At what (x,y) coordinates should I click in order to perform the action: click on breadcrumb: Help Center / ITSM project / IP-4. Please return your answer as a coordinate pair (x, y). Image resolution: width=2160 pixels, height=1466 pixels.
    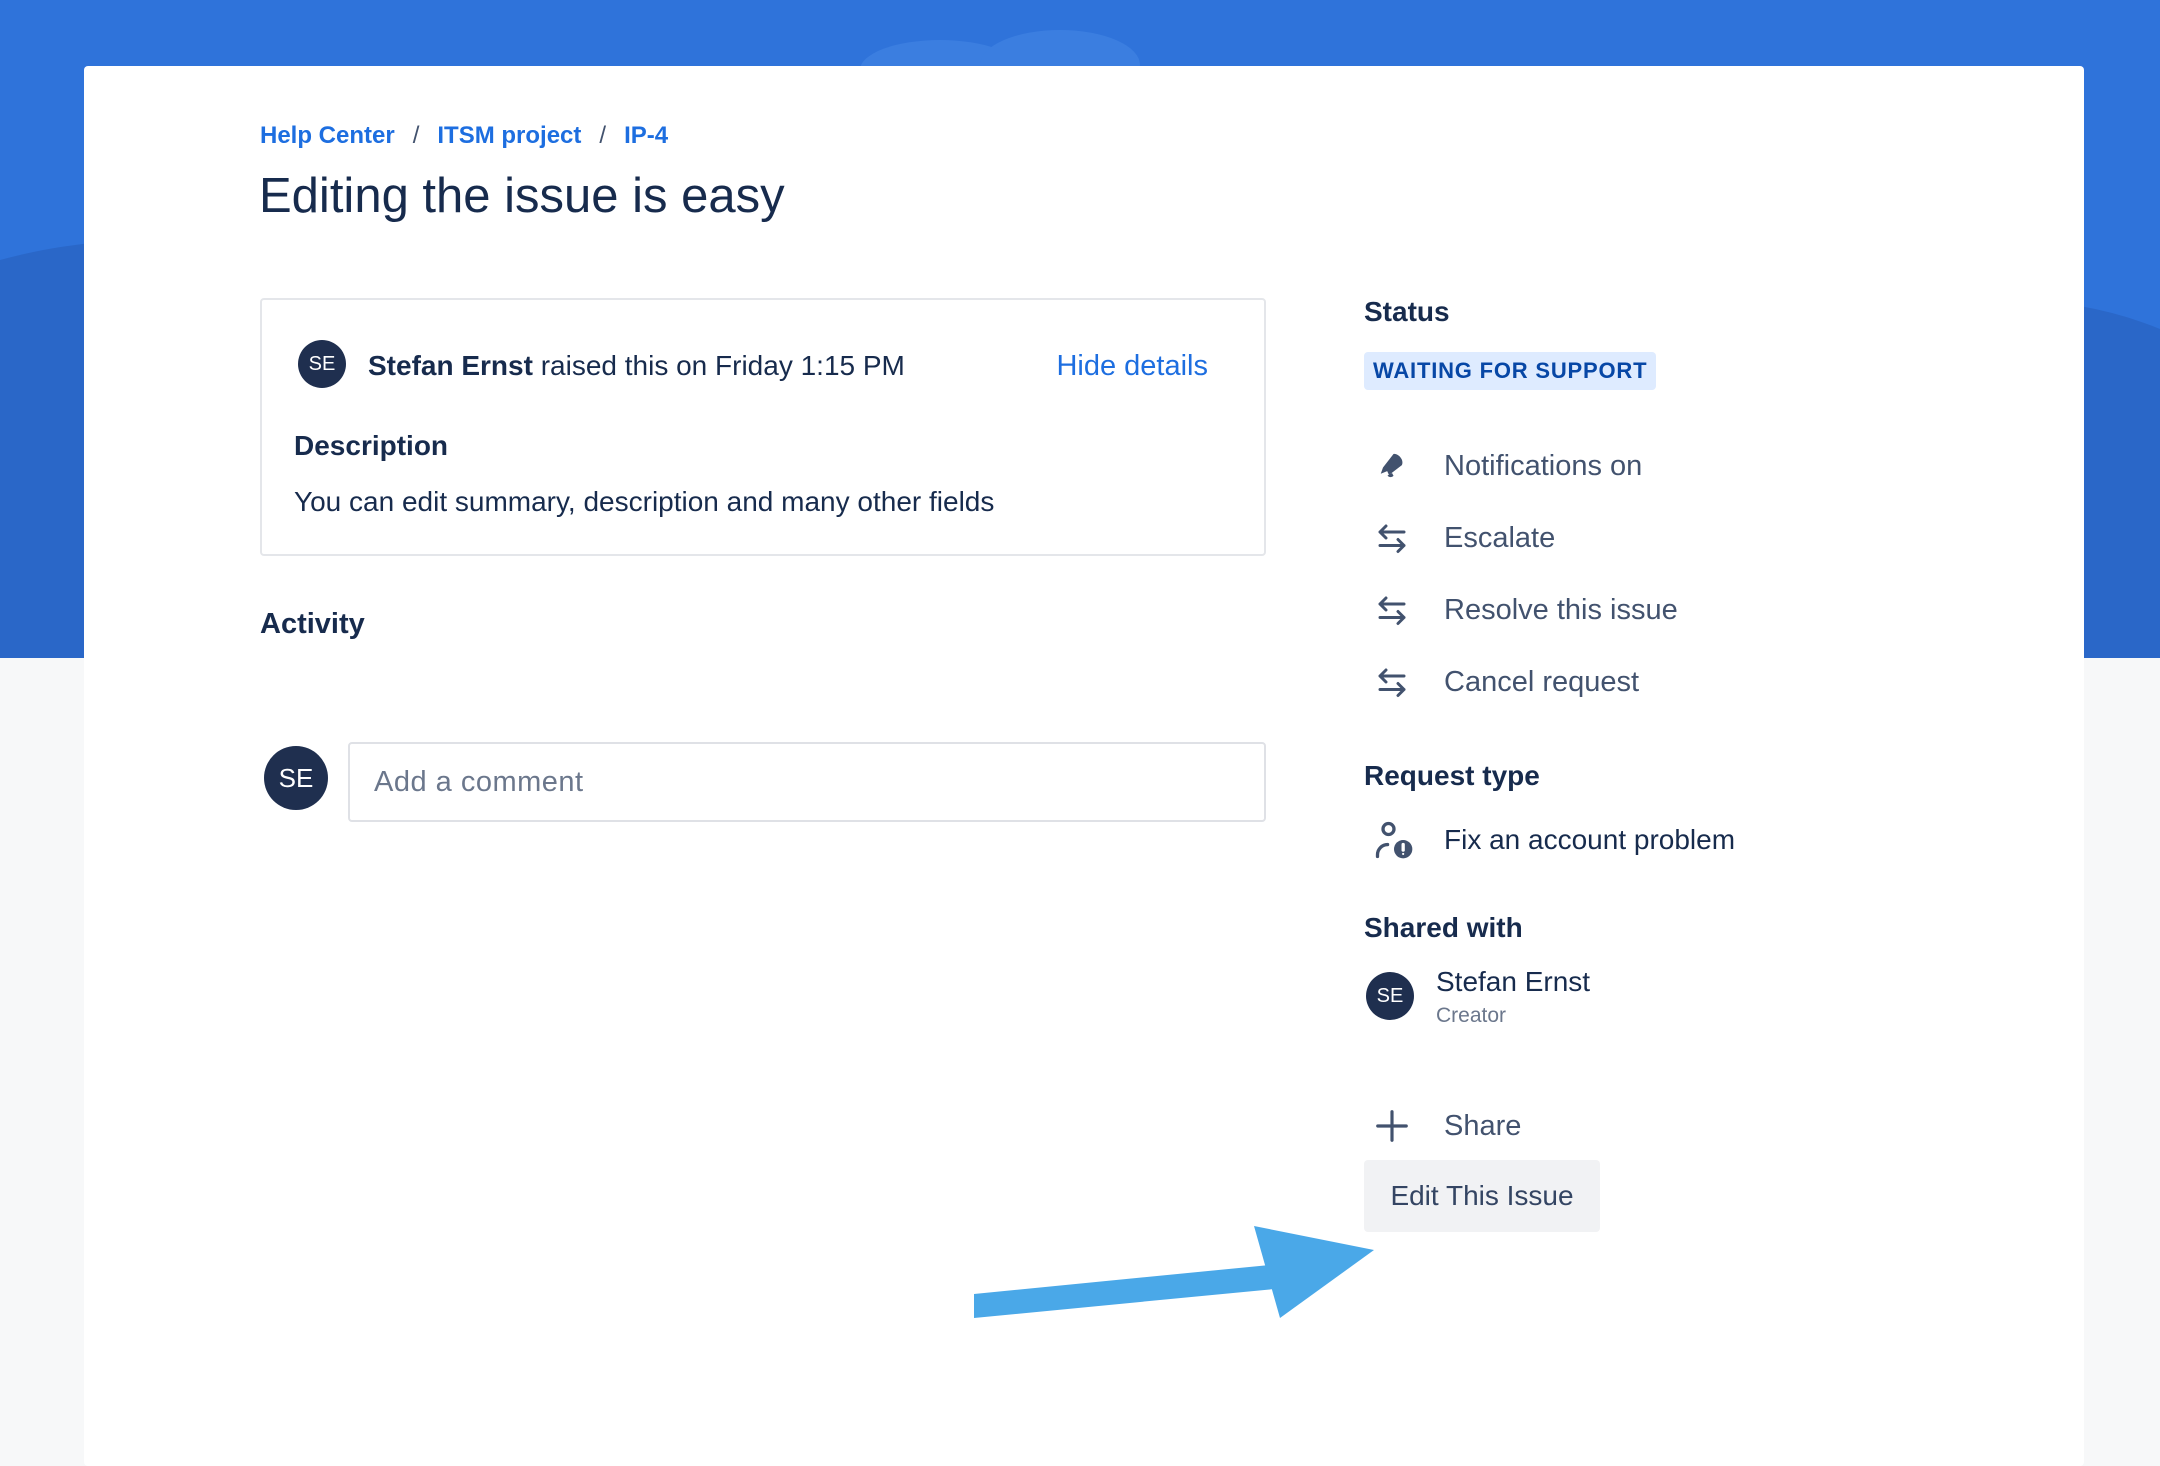
    Looking at the image, I should click on (464, 136).